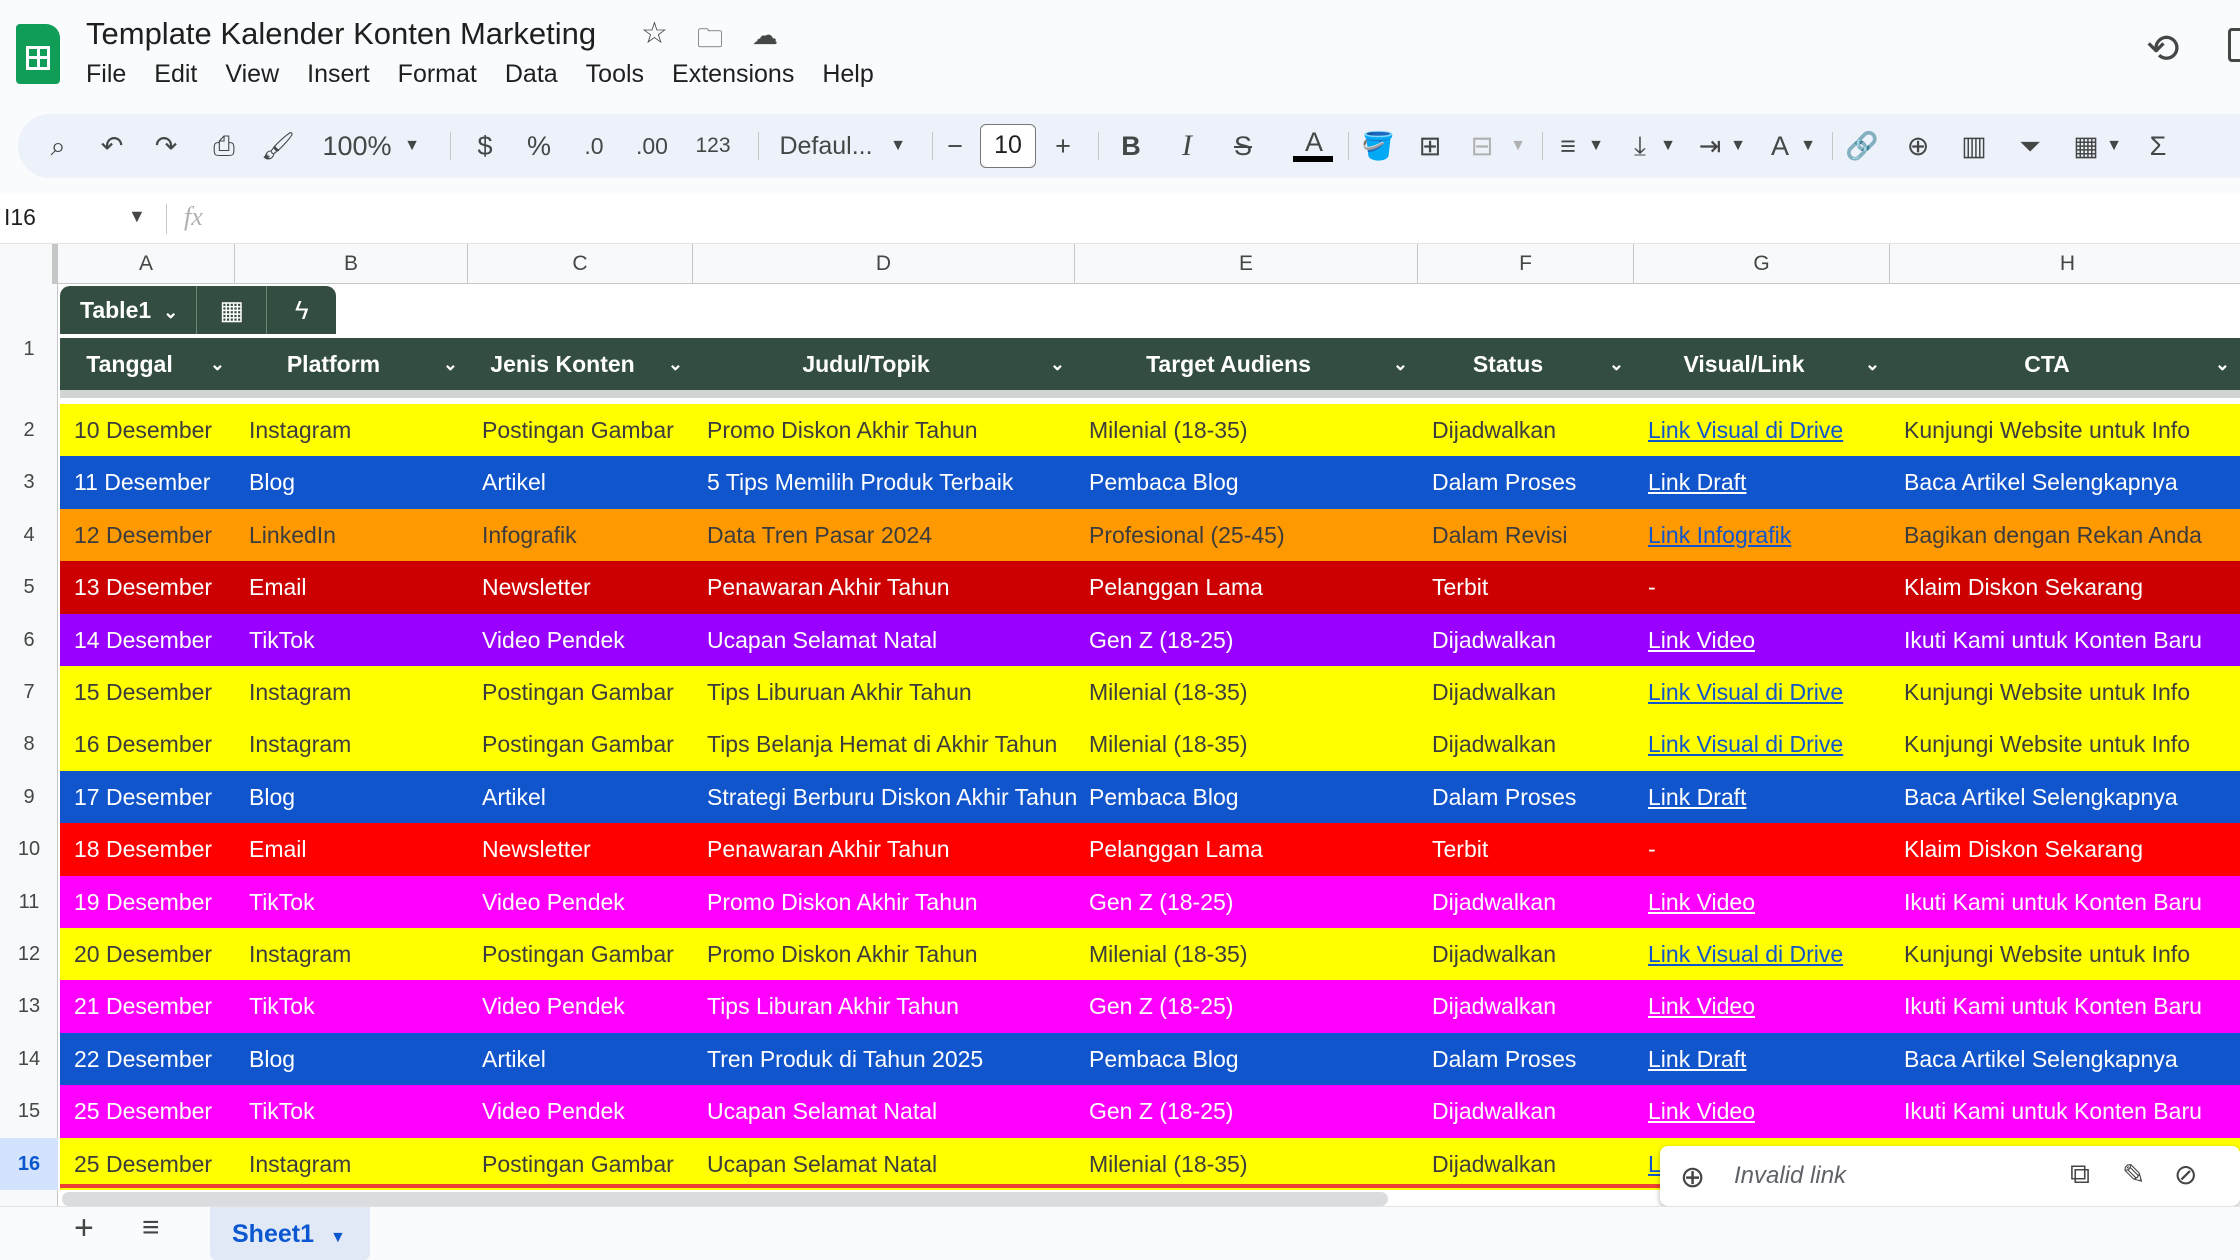  What do you see at coordinates (38, 54) in the screenshot?
I see `sheets-logo-icon` at bounding box center [38, 54].